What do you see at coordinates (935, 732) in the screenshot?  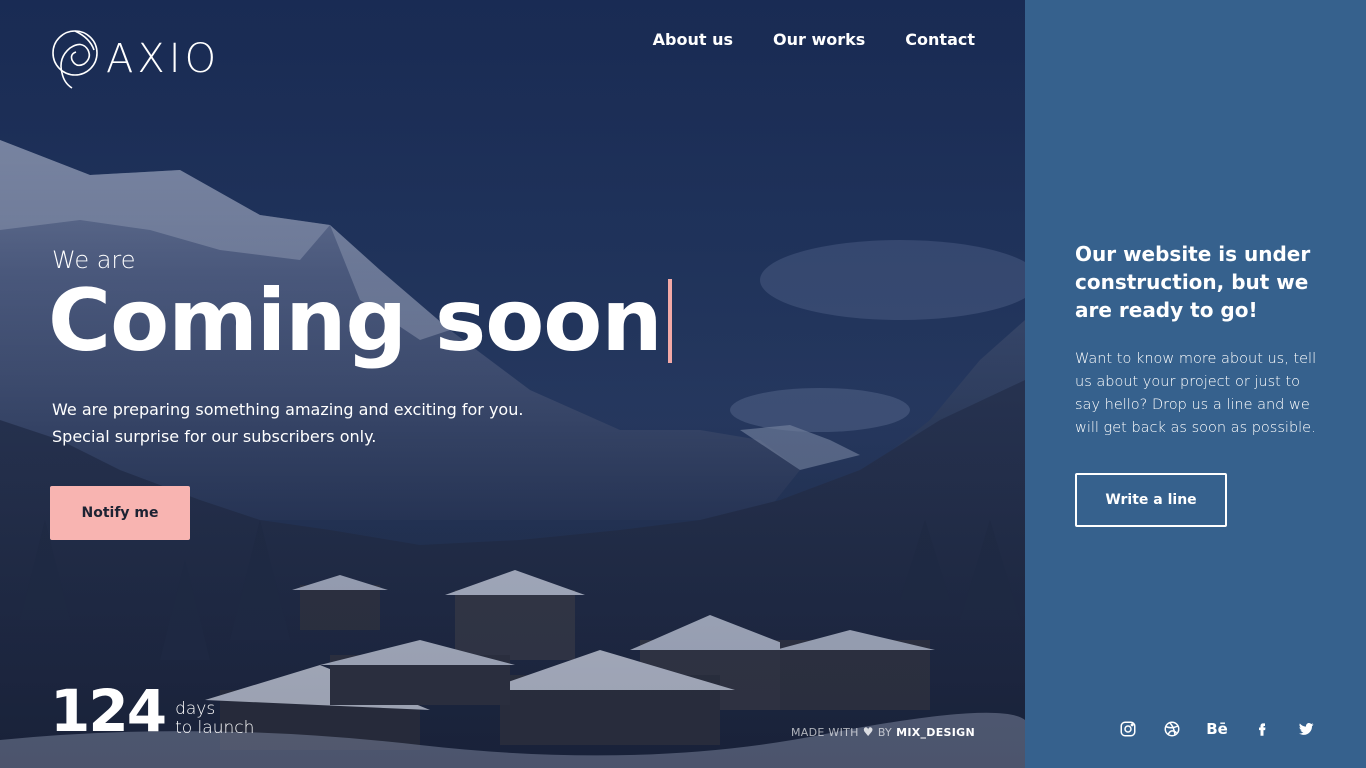 I see `credits-author-link: MIX_DESIGN` at bounding box center [935, 732].